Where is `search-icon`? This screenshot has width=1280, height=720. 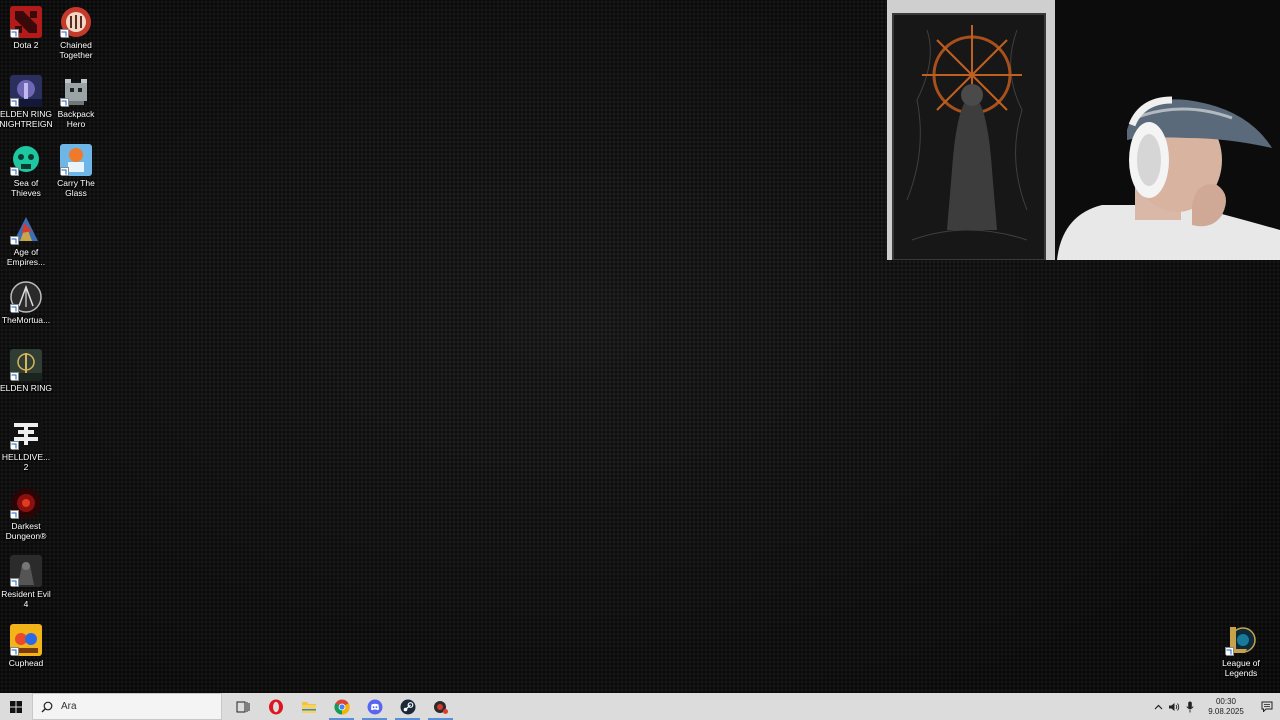
search-icon is located at coordinates (47, 706).